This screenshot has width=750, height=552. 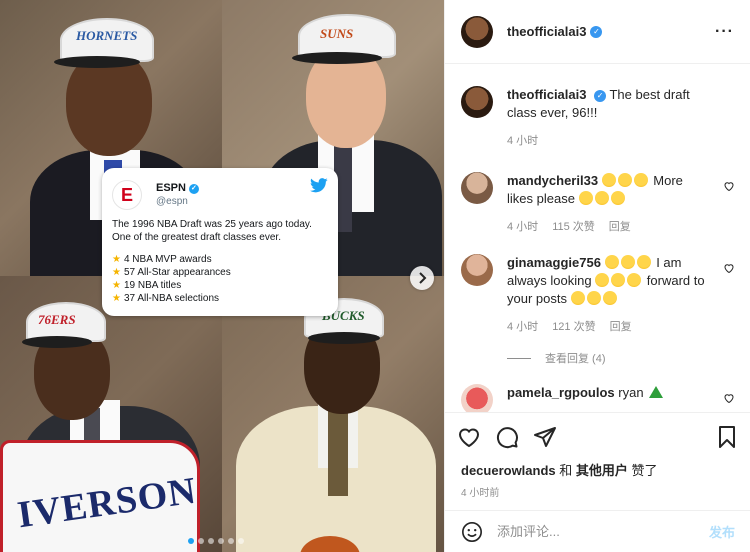 What do you see at coordinates (220, 195) in the screenshot?
I see `tweet-header: E ESPN ✓ @espn` at bounding box center [220, 195].